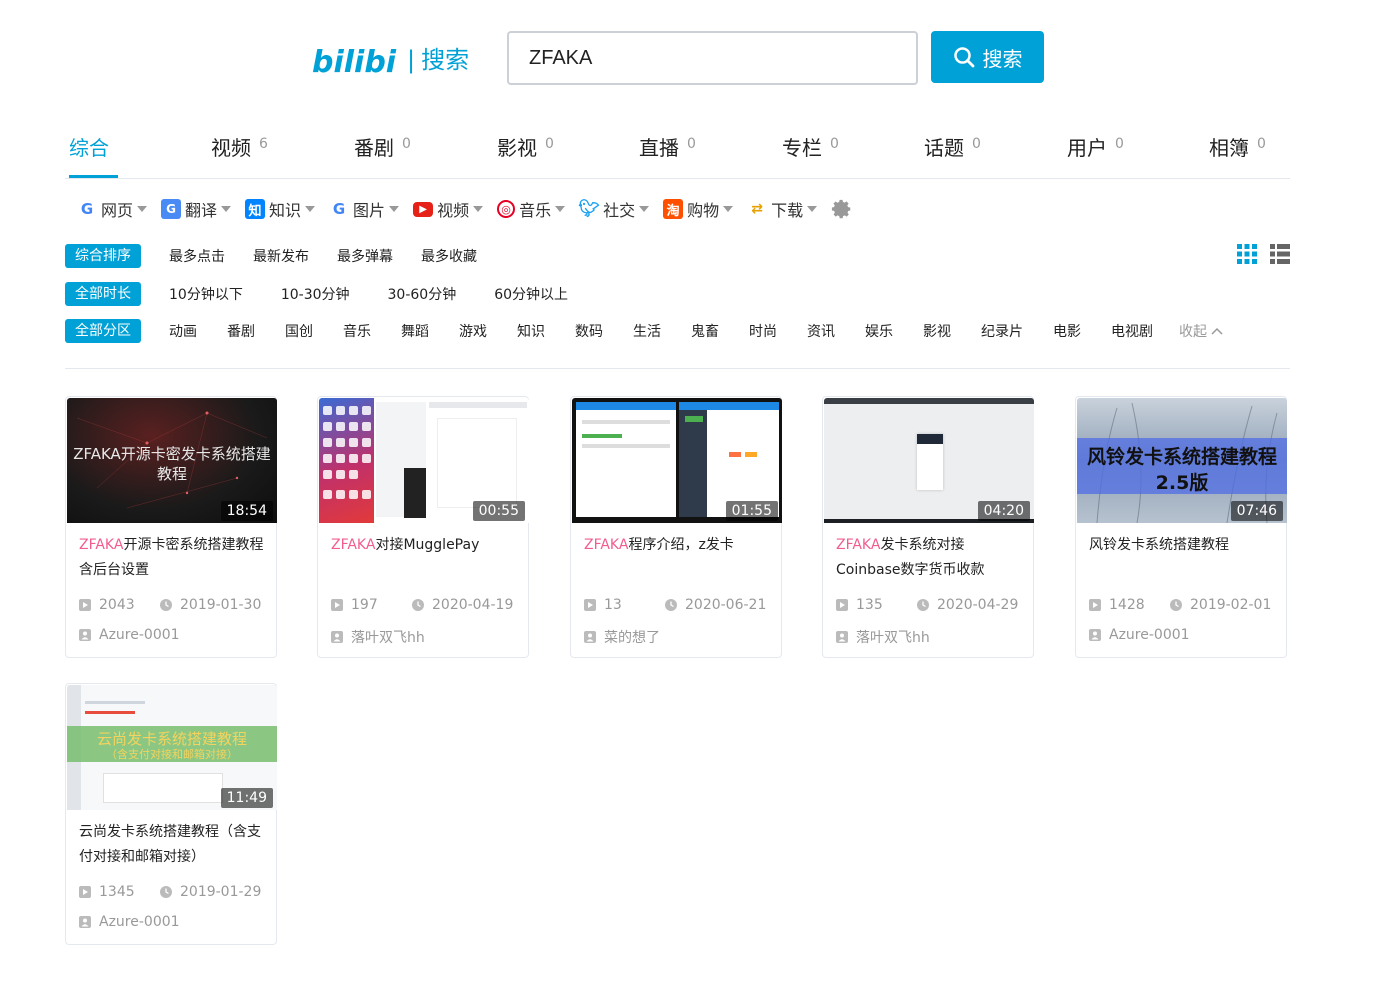  I want to click on zone-option: 动画, so click(183, 331).